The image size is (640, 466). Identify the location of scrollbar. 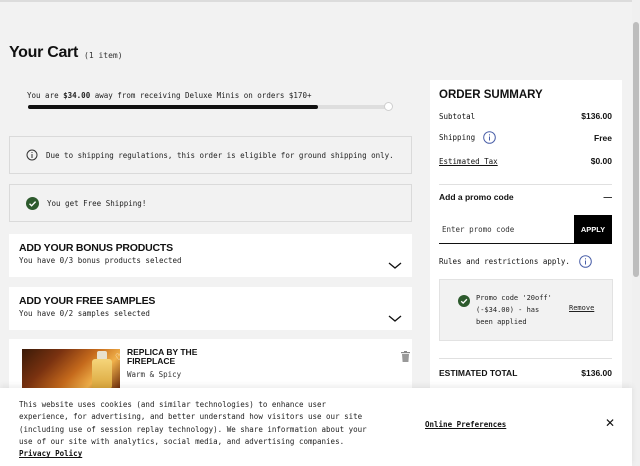
(636, 233).